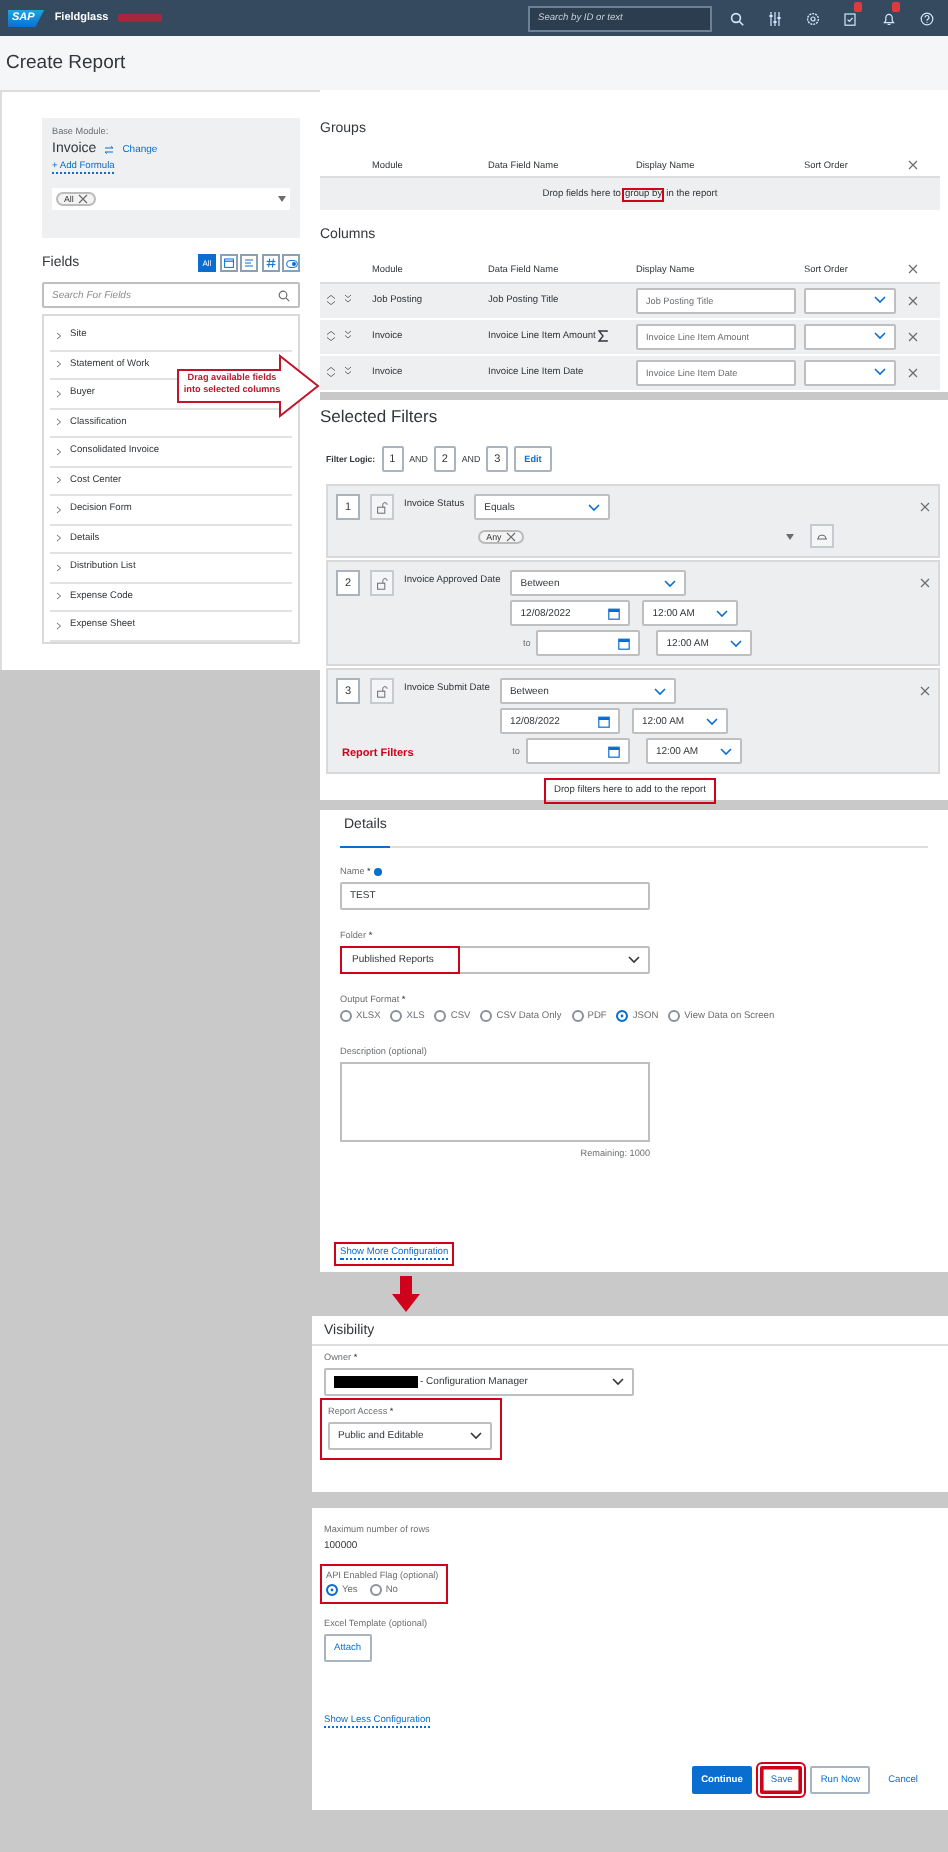 The width and height of the screenshot is (948, 1852). Describe the element at coordinates (66, 63) in the screenshot. I see `page-title: Create Report` at that location.